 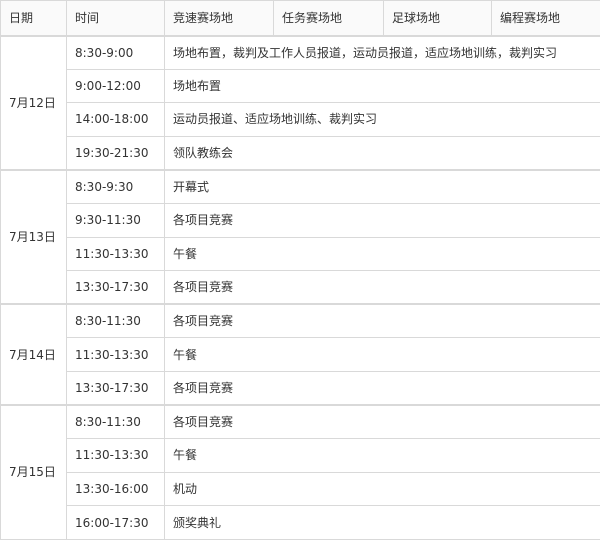 I want to click on time-cell: 19:30-21:30, so click(x=116, y=153).